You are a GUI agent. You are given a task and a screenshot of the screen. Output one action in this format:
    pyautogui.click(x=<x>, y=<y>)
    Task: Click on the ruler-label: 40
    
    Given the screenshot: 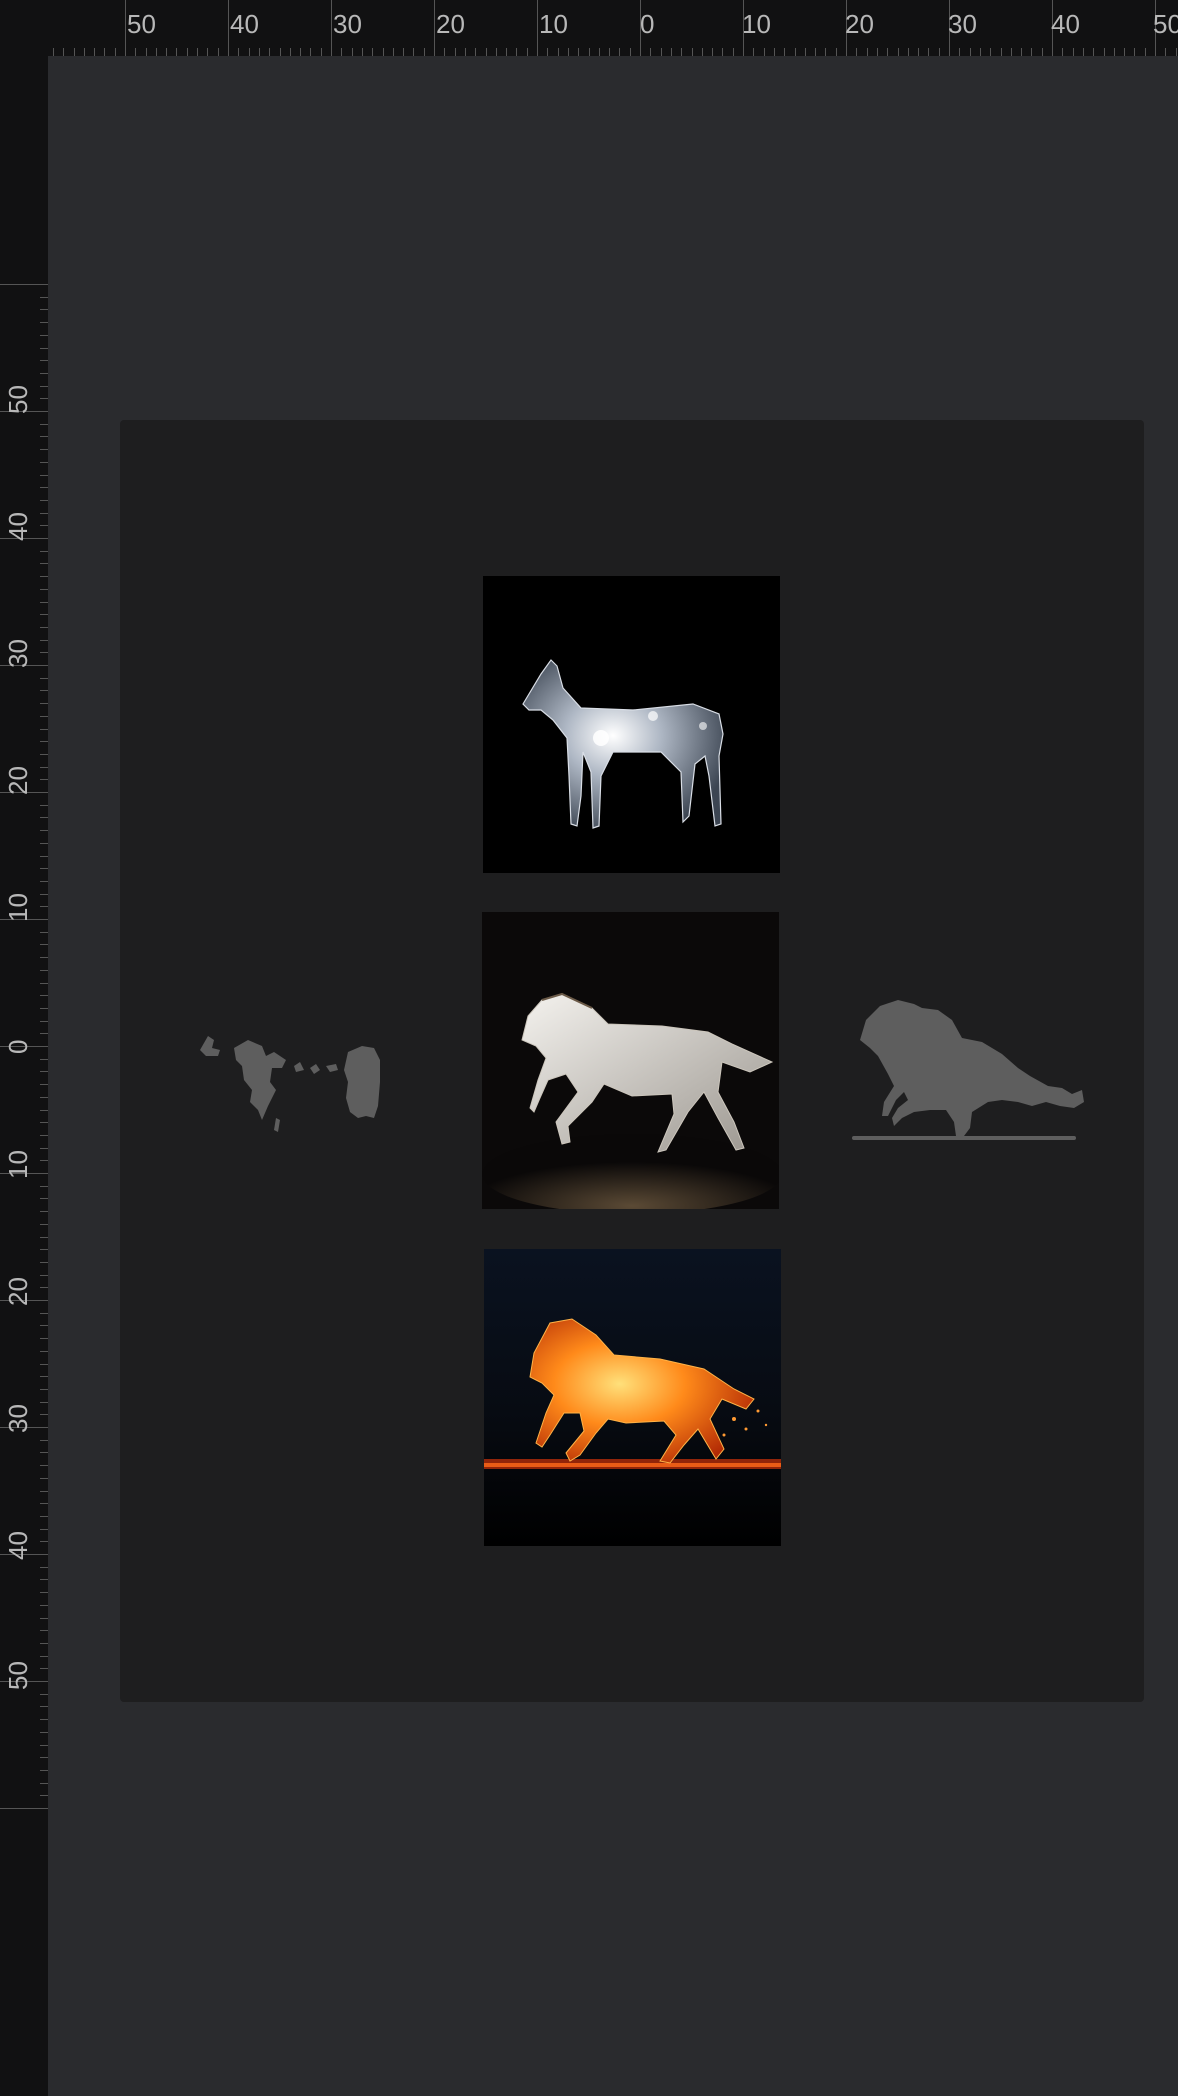 What is the action you would take?
    pyautogui.click(x=1065, y=24)
    